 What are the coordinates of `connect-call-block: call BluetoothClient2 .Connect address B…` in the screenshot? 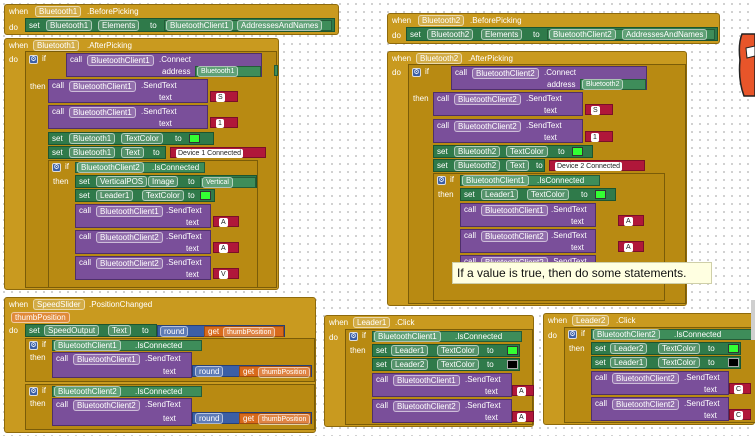 It's located at (549, 78).